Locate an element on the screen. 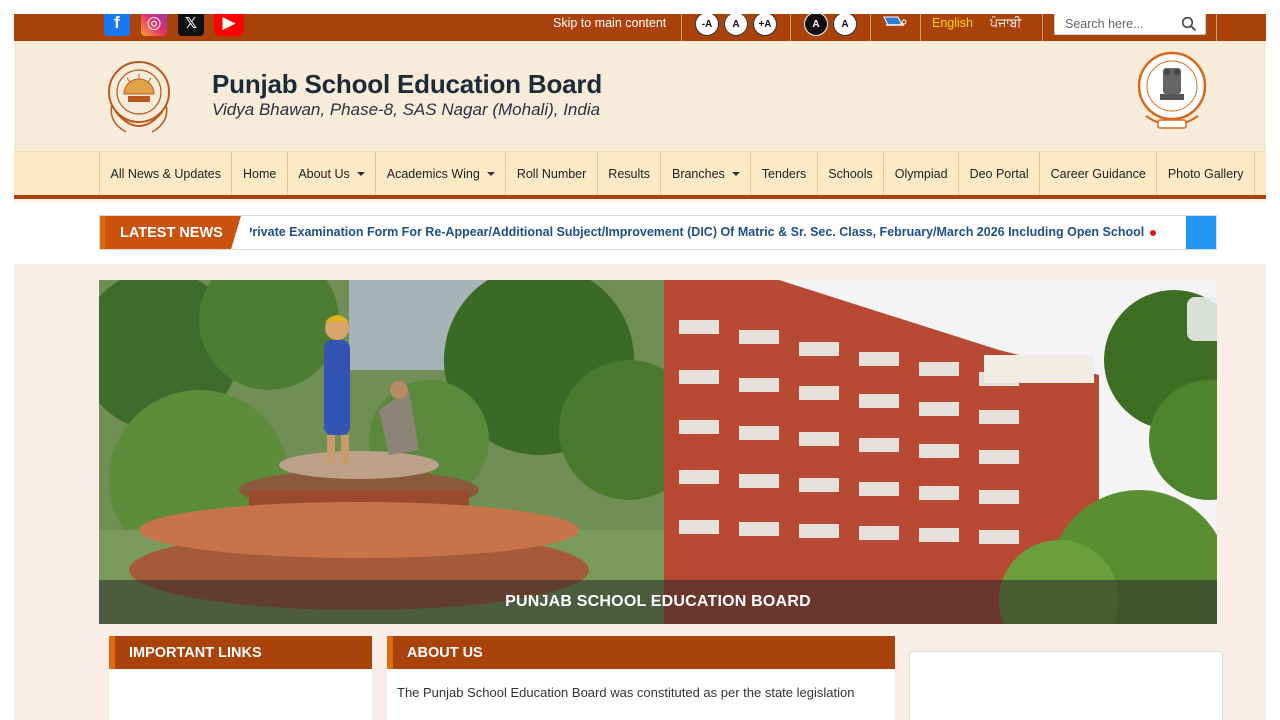 This screenshot has height=720, width=1280. search-box is located at coordinates (1130, 24).